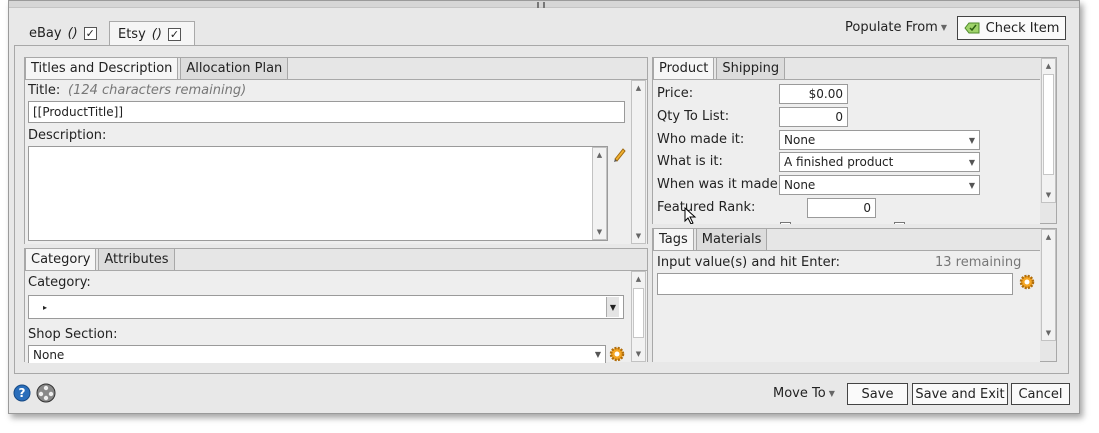  I want to click on check-item-label: Check Item, so click(1022, 28).